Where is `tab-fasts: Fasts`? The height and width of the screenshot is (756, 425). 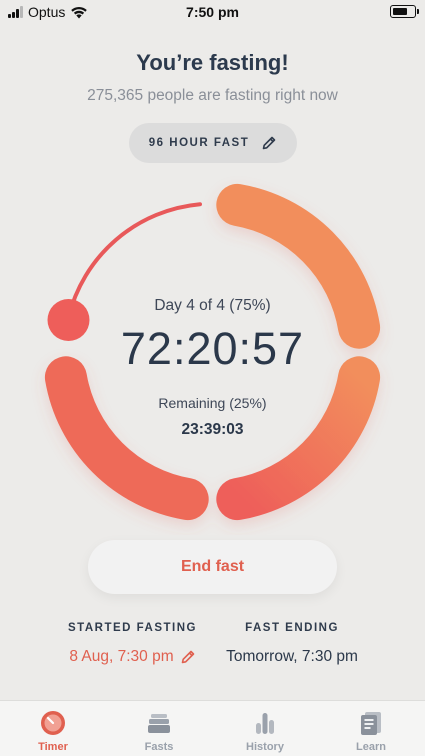
tab-fasts: Fasts is located at coordinates (159, 731).